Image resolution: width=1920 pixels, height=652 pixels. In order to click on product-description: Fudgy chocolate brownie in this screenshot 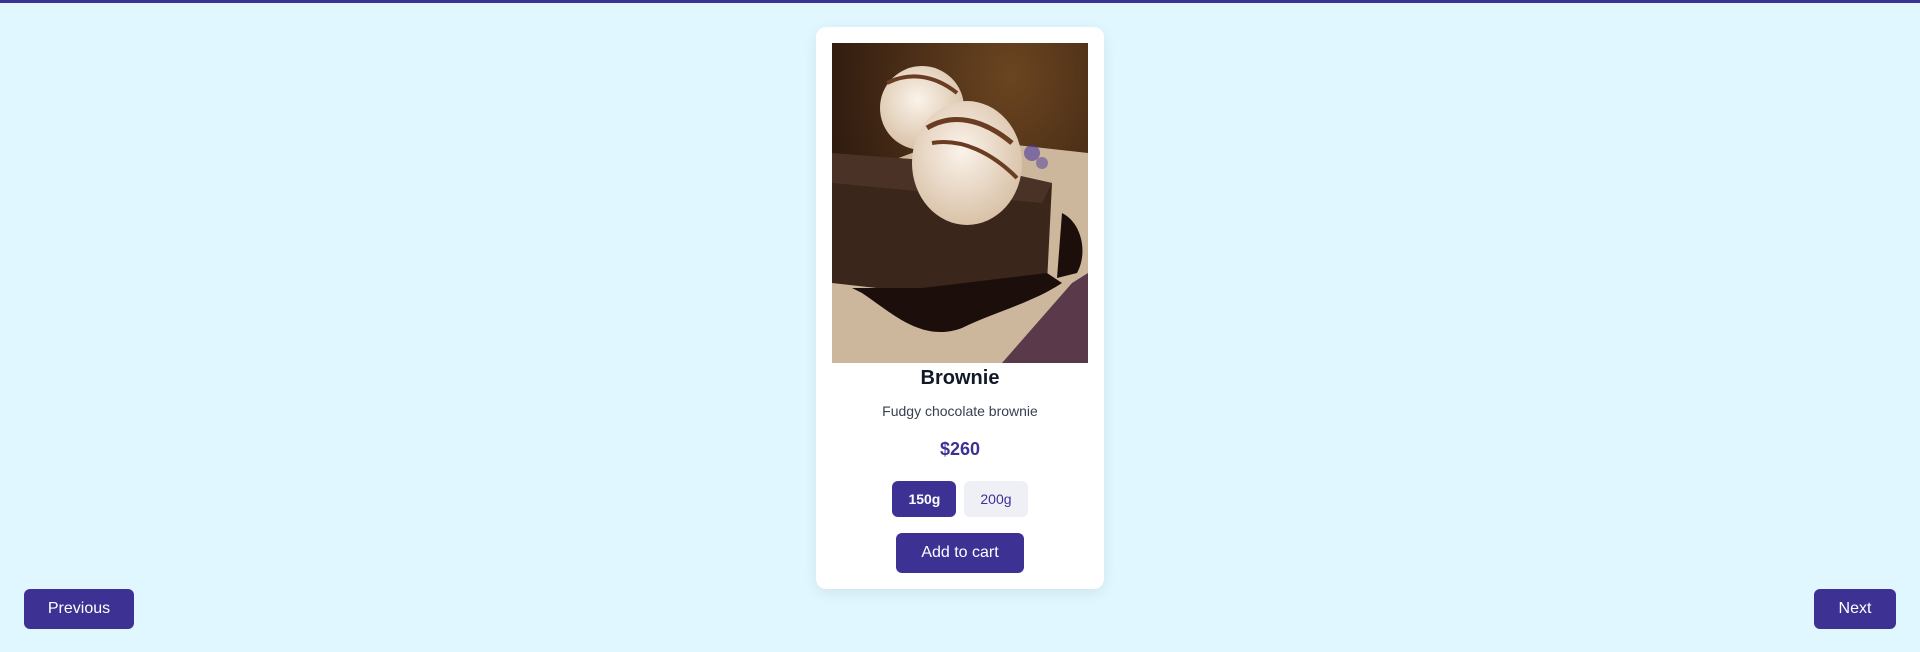, I will do `click(960, 411)`.